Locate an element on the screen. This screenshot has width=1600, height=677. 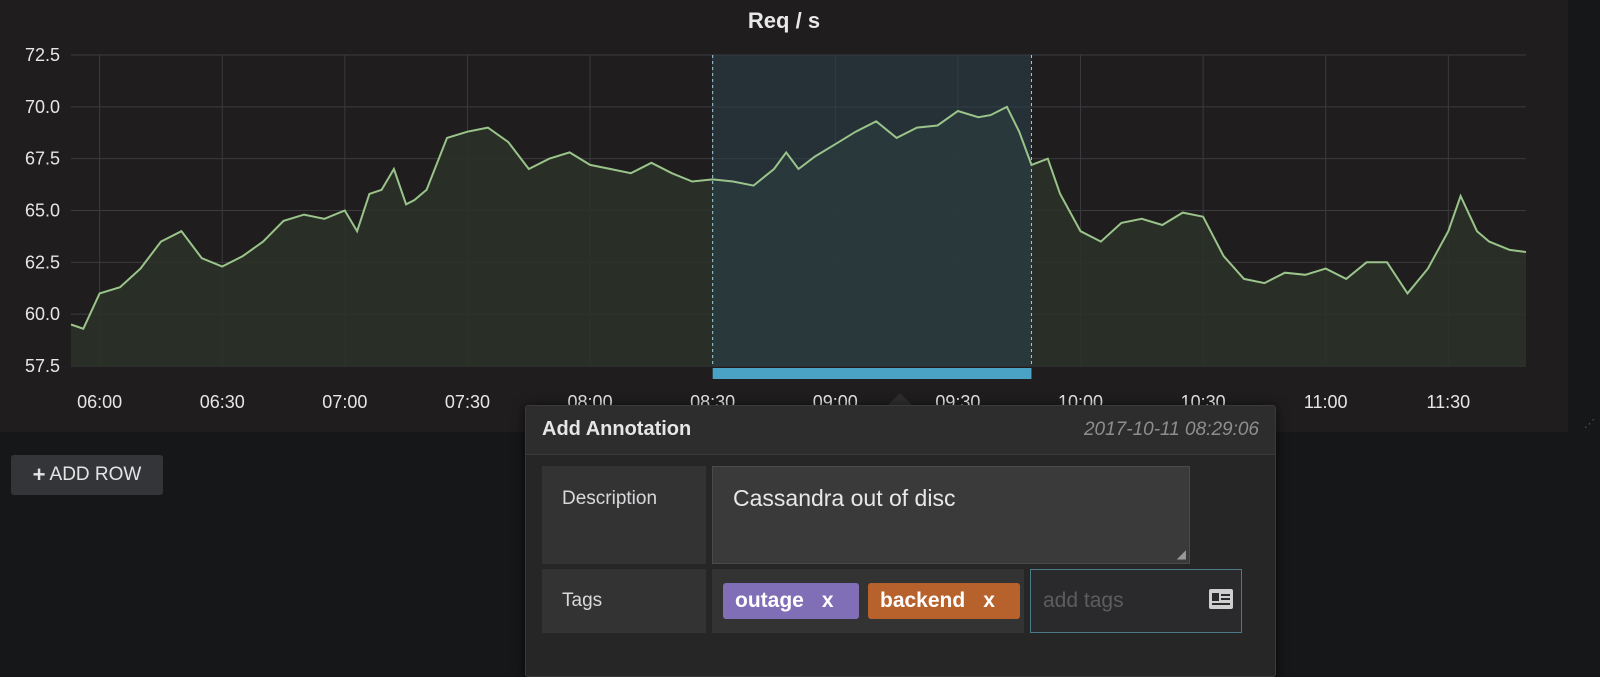
selection-region is located at coordinates (872, 210).